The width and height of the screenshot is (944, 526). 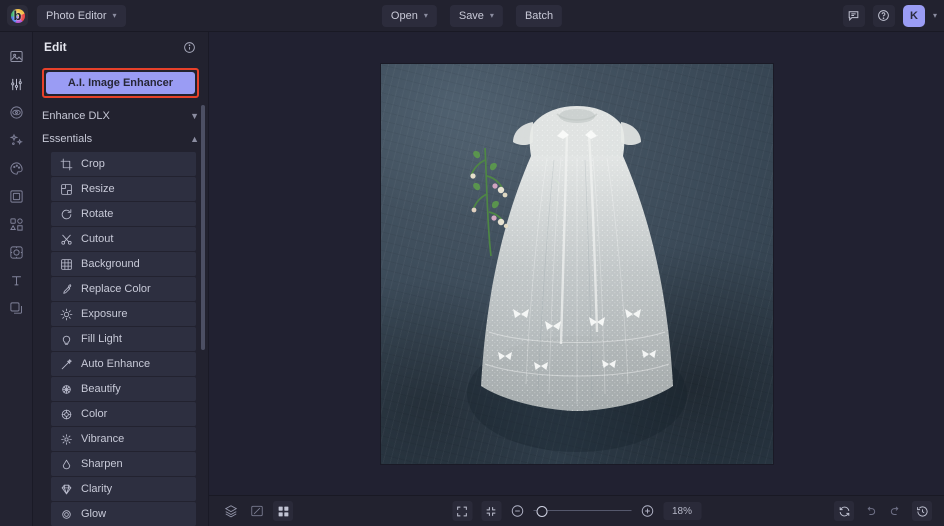 I want to click on product-switcher-label: Photo Editor, so click(x=76, y=15).